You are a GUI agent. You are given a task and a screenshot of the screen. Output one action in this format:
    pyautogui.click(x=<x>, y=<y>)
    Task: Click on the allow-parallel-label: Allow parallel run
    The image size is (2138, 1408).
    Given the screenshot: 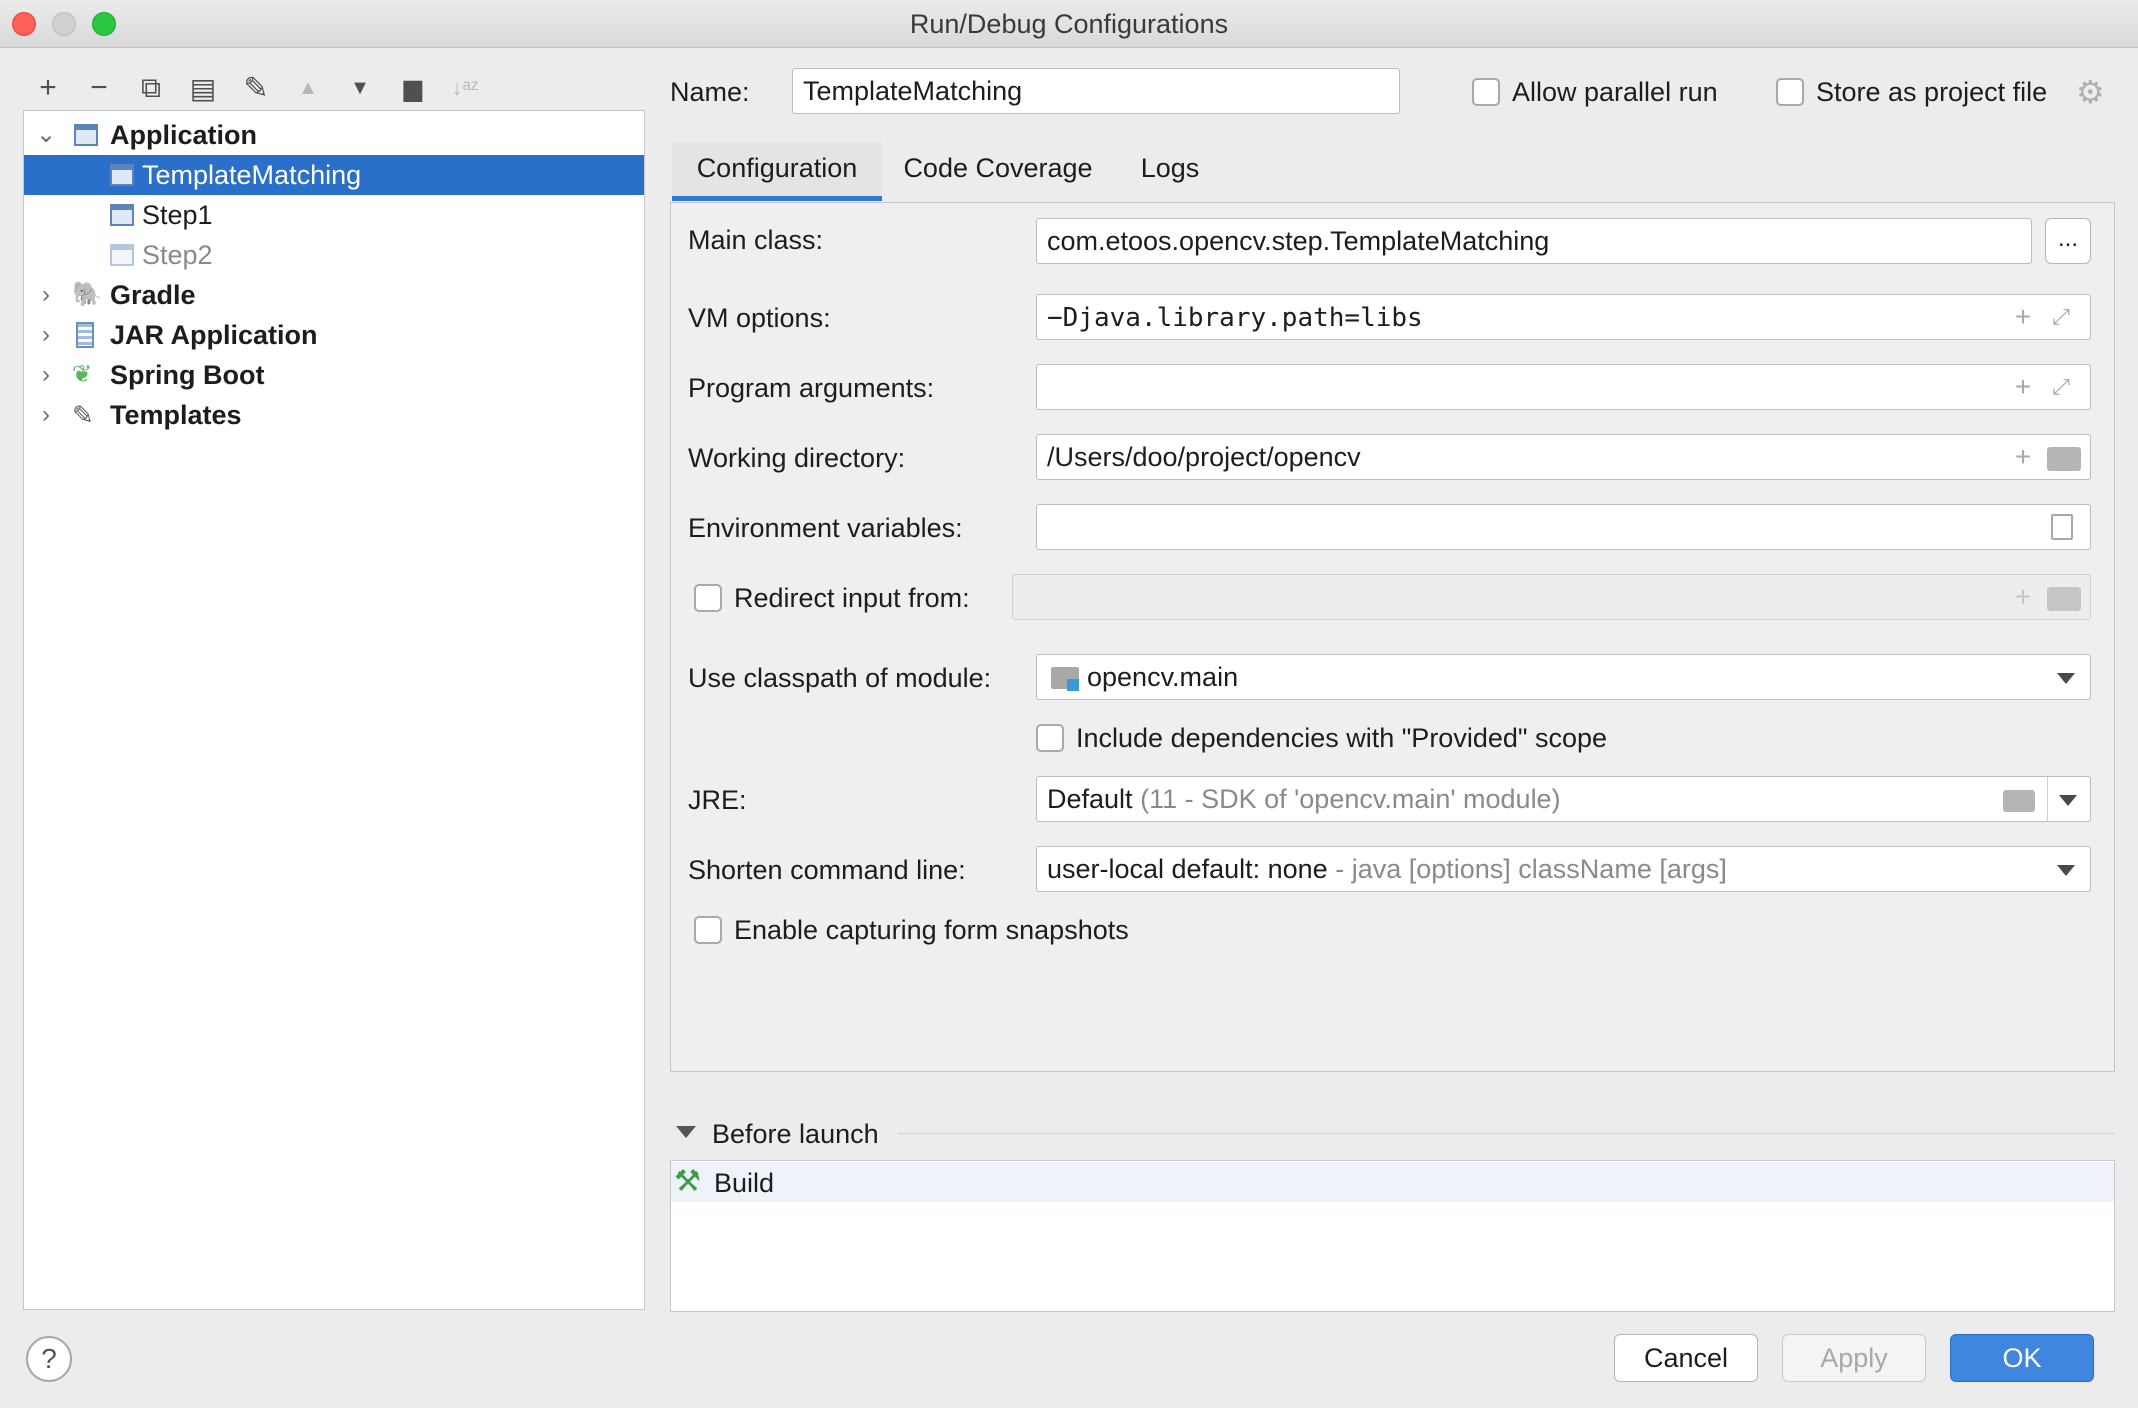 What is the action you would take?
    pyautogui.click(x=1615, y=92)
    